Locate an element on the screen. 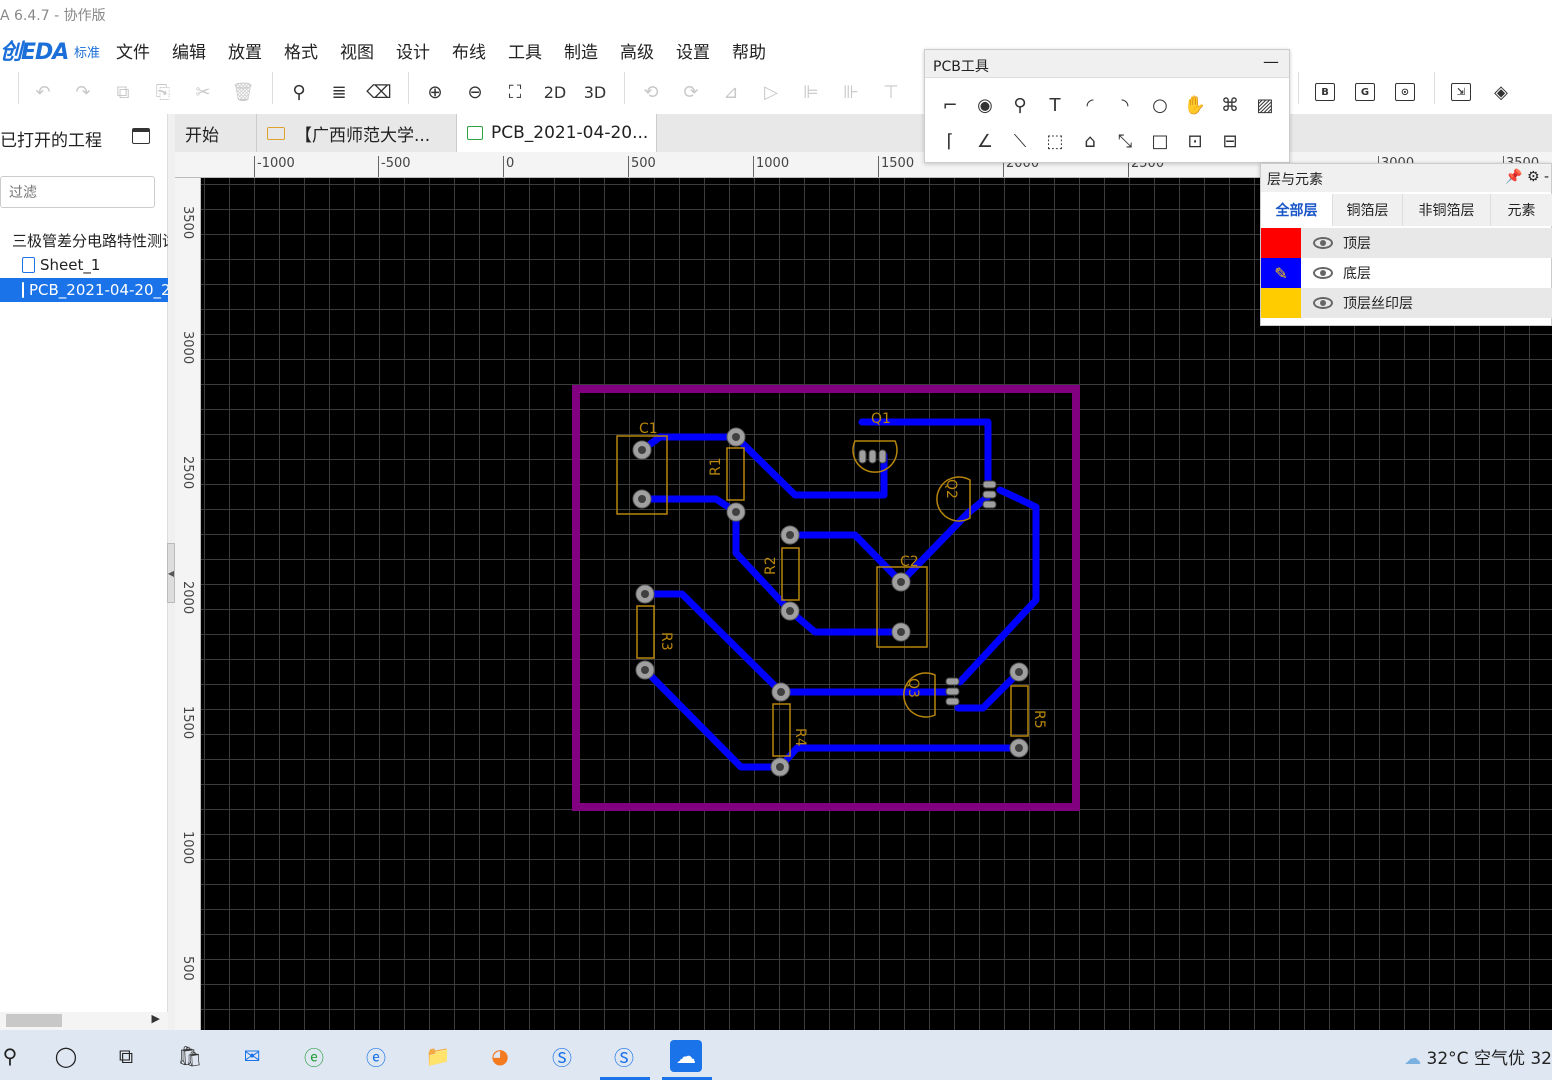  menu-fabrication: 制造 is located at coordinates (581, 50).